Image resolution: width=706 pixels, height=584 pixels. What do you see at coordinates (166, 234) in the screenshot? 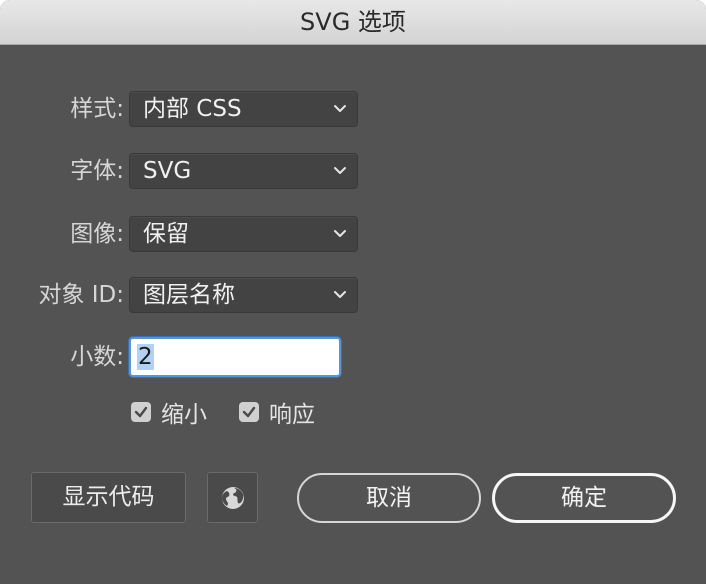
I see `image-select-value: 保留` at bounding box center [166, 234].